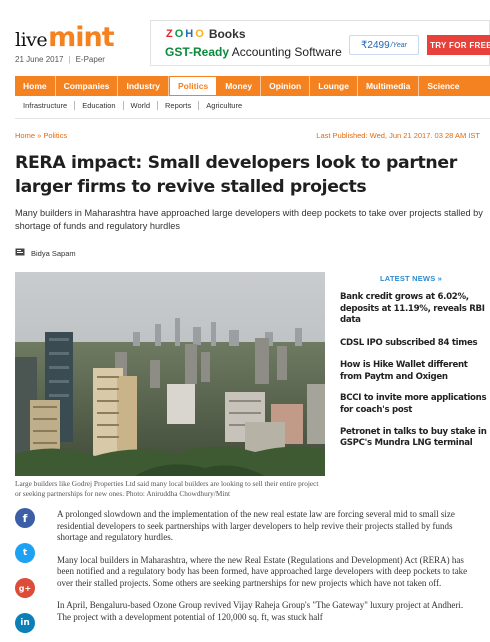  Describe the element at coordinates (205, 34) in the screenshot. I see `ad-brand: ZOHO Books` at that location.